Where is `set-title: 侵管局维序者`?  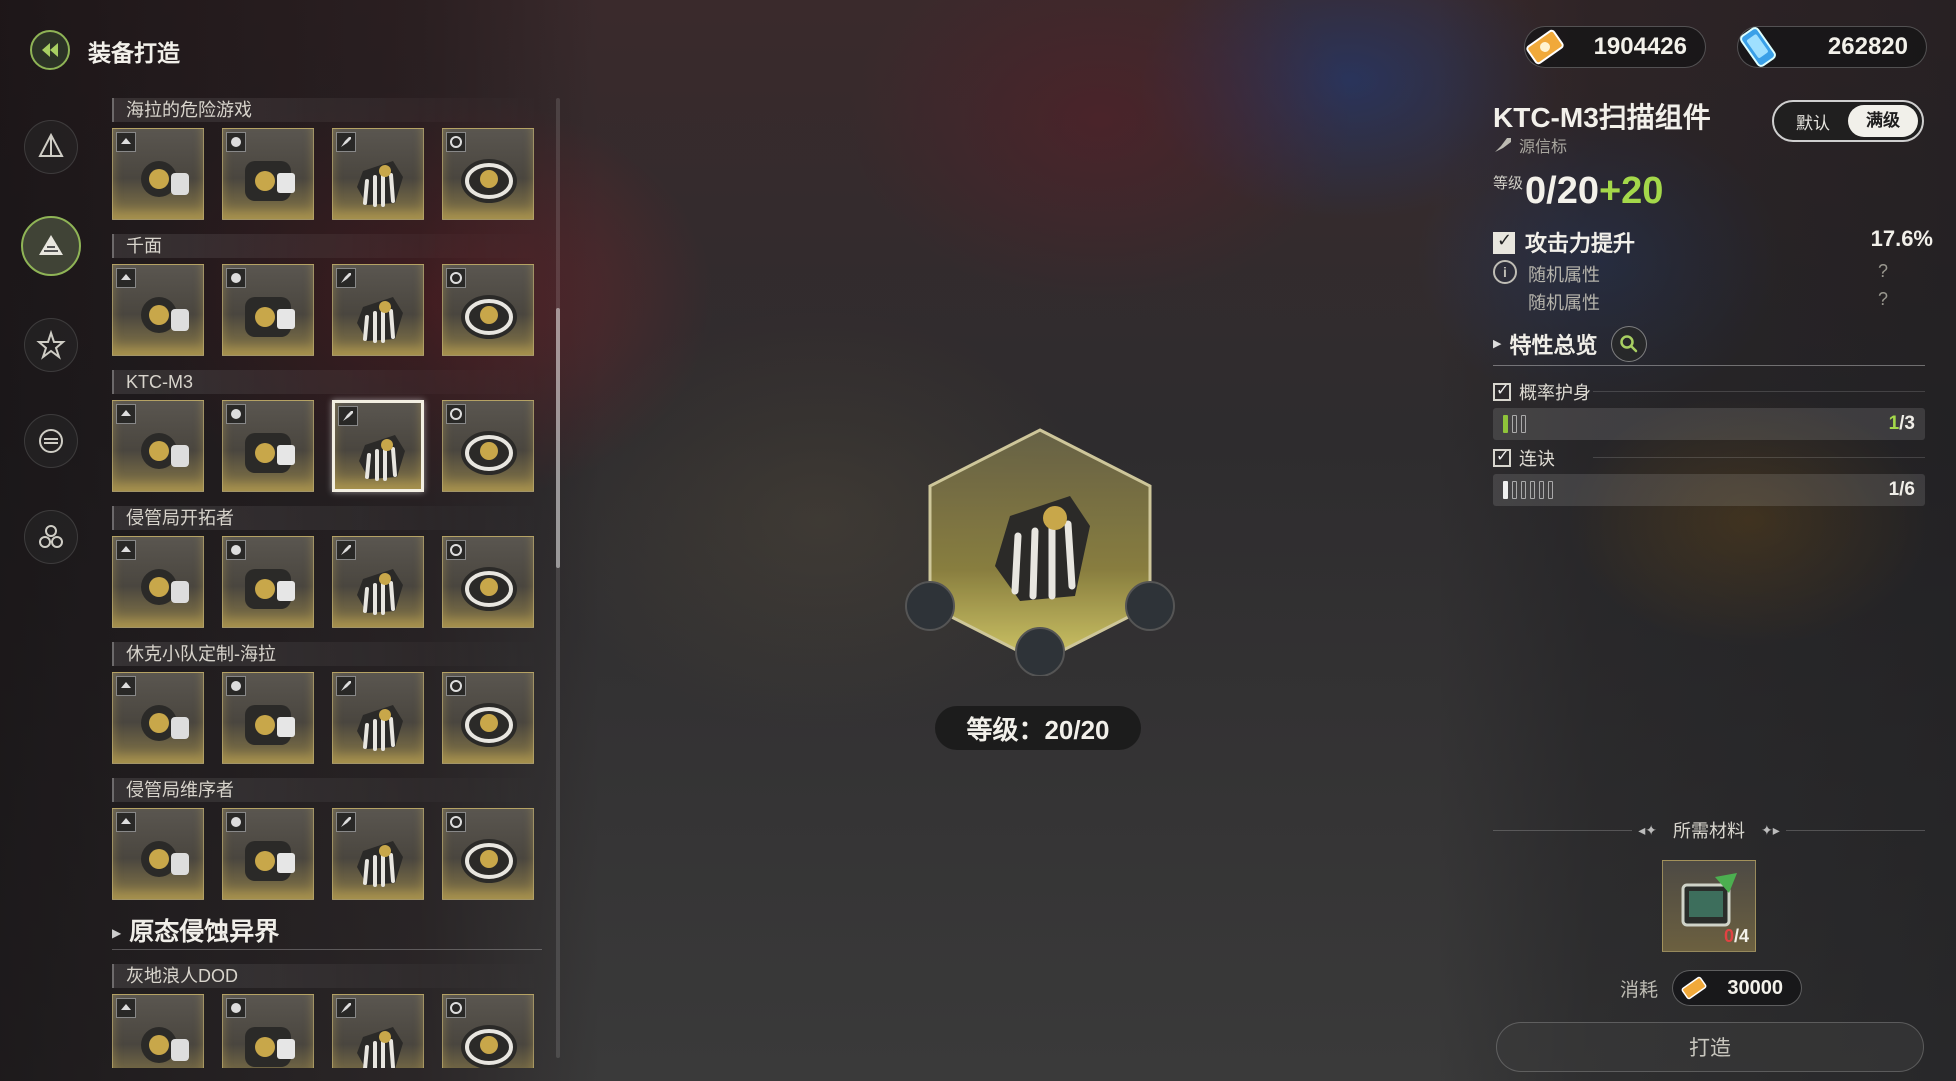
set-title: 侵管局维序者 is located at coordinates (327, 790).